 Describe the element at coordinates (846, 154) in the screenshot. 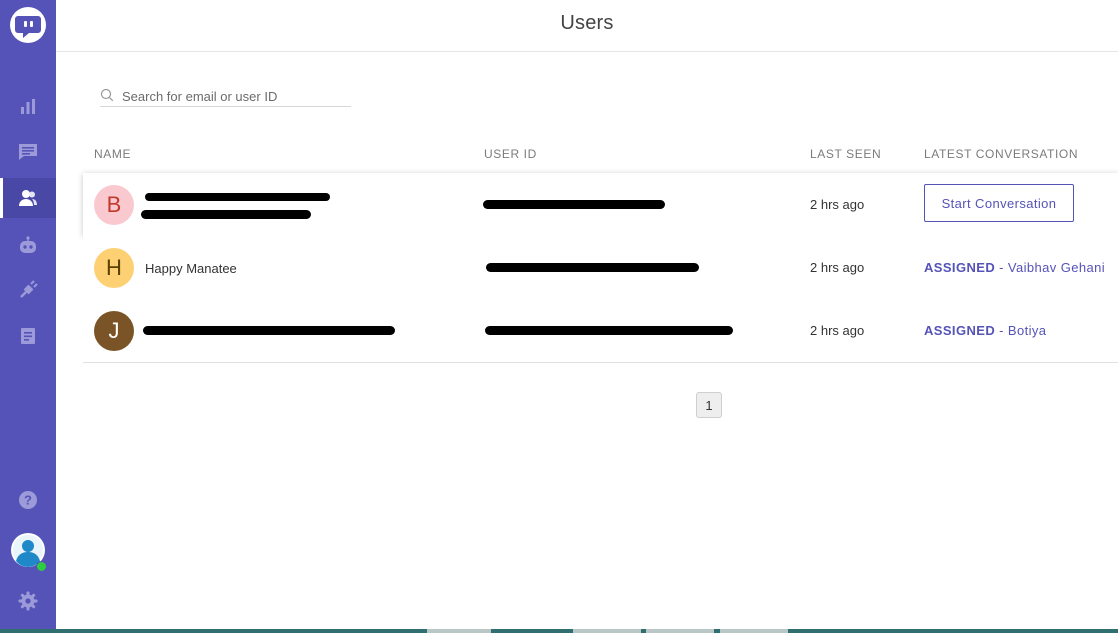

I see `column-header-last-seen: LAST SEEN` at that location.